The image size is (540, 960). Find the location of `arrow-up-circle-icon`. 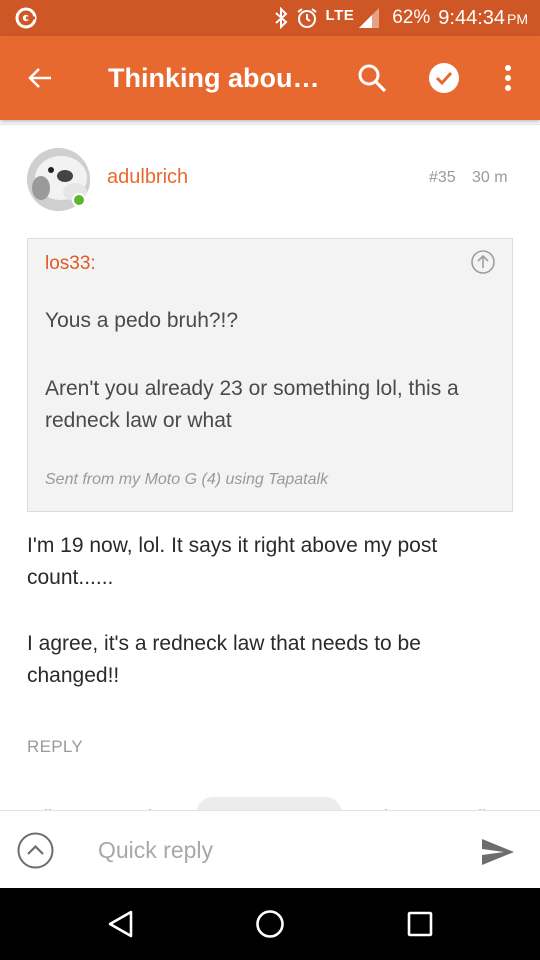

arrow-up-circle-icon is located at coordinates (483, 262).